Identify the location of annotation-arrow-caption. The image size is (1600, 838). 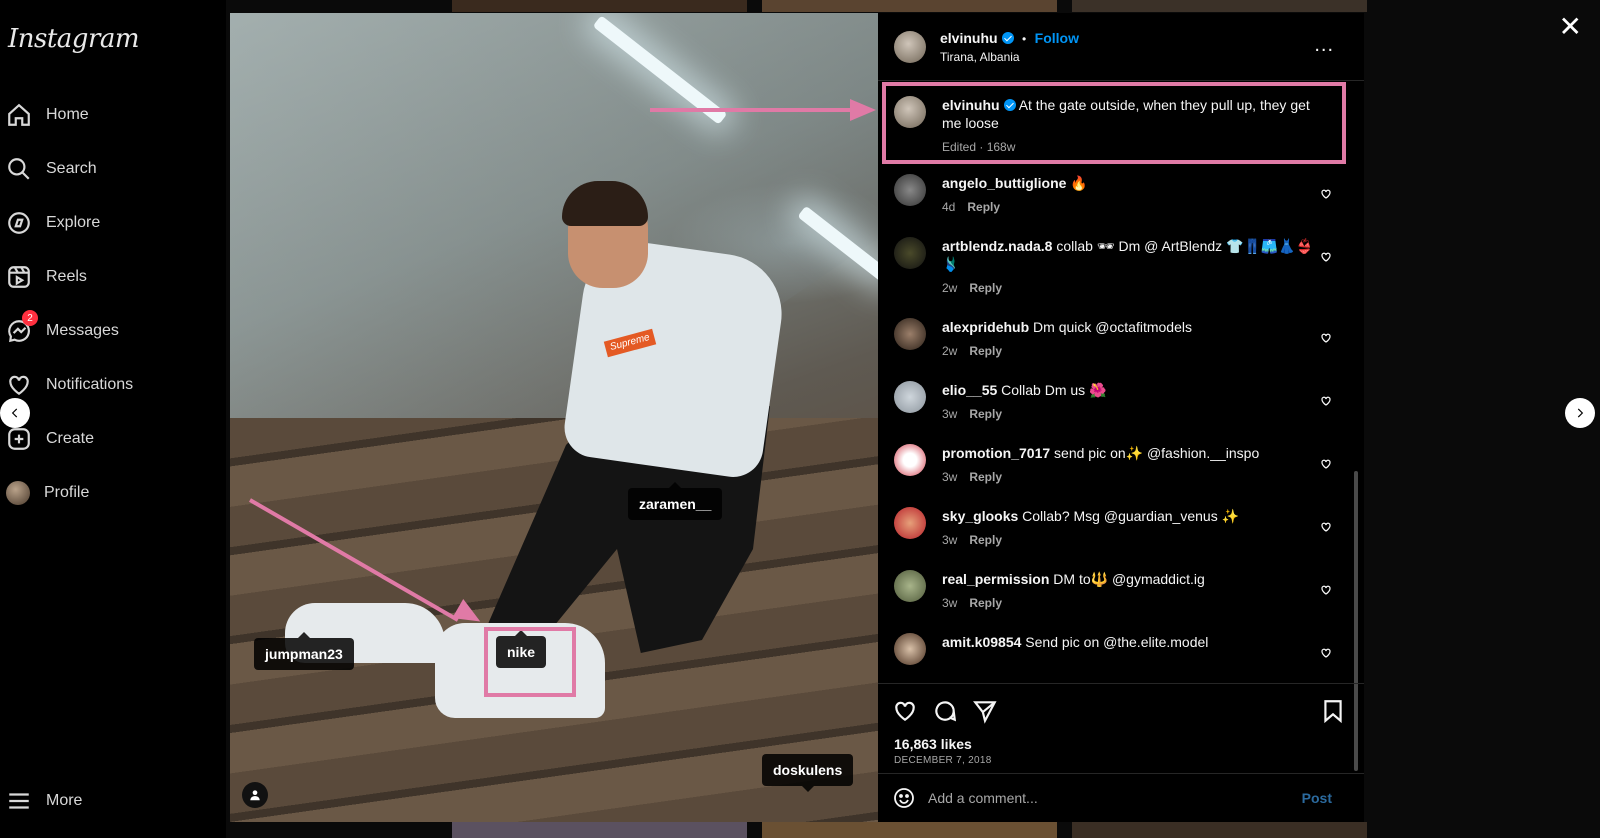
(750, 110).